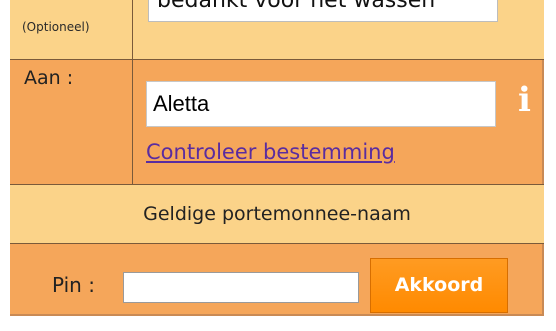 Image resolution: width=556 pixels, height=331 pixels. I want to click on akkoord-button: Akkoord, so click(439, 285).